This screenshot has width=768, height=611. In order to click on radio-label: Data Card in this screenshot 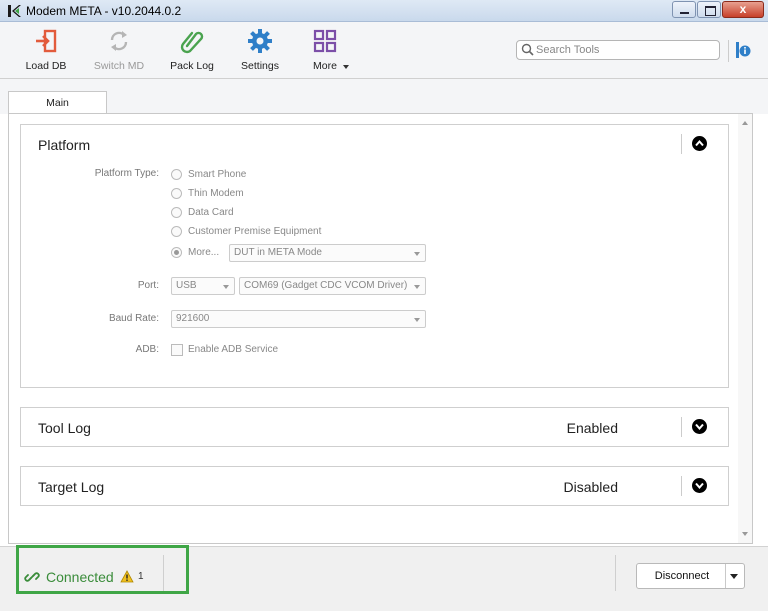, I will do `click(211, 212)`.